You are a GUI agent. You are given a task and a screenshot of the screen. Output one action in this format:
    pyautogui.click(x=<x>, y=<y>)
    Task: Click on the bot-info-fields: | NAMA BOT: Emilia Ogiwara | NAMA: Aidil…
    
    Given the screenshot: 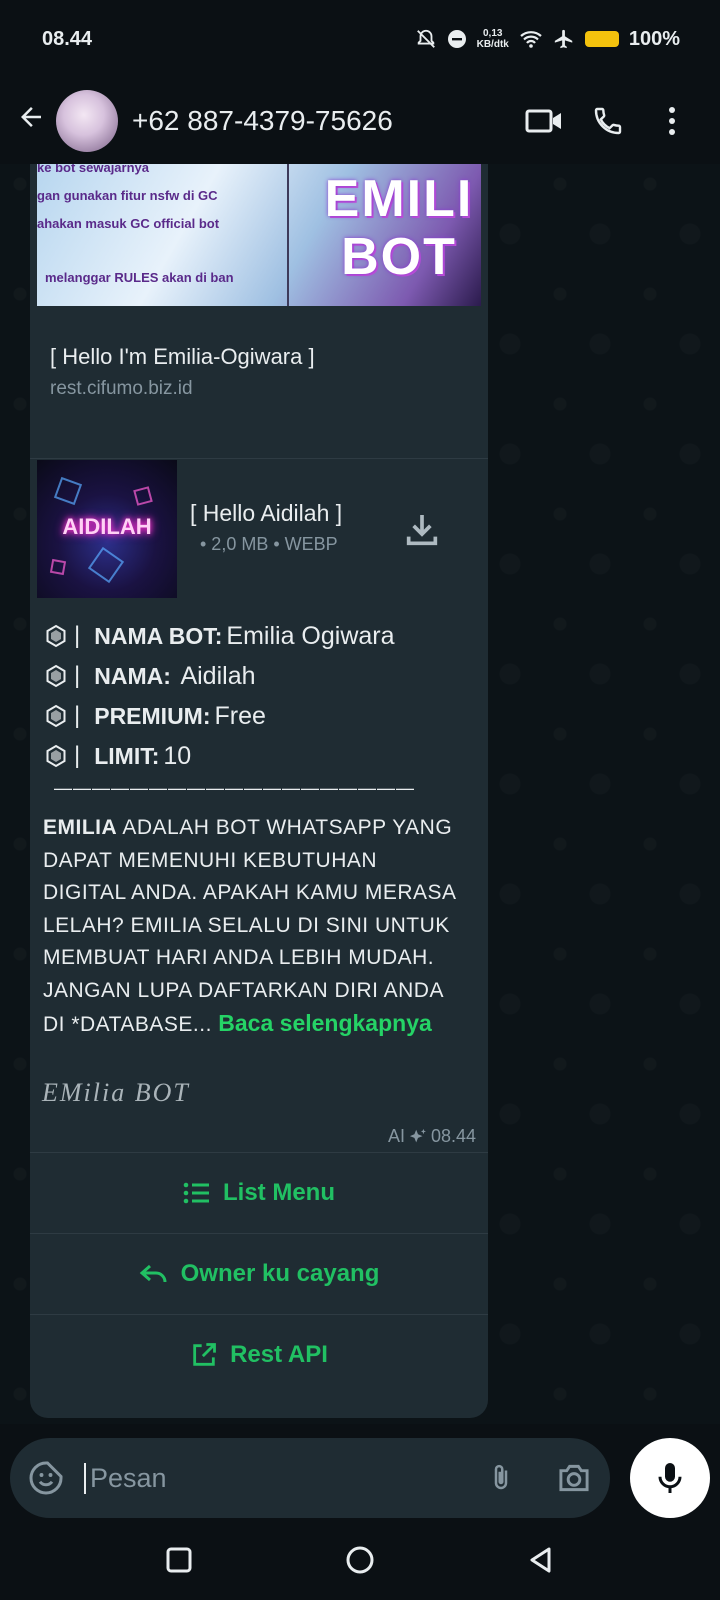 What is the action you would take?
    pyautogui.click(x=219, y=696)
    